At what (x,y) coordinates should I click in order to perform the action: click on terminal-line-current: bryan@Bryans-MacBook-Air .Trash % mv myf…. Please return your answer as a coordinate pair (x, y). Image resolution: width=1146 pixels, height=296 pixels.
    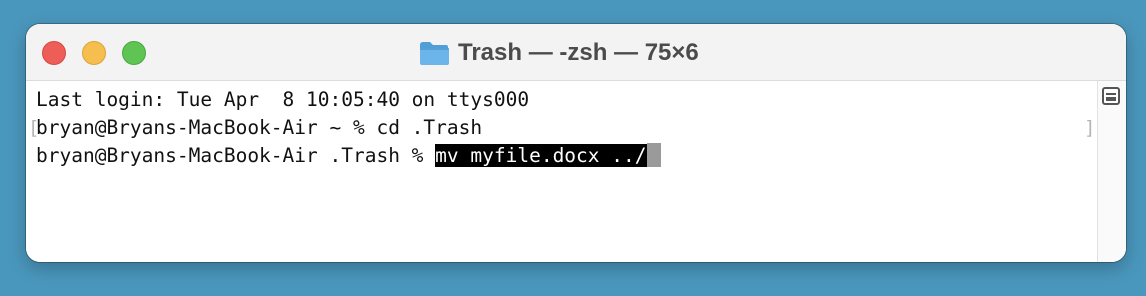
    Looking at the image, I should click on (348, 156).